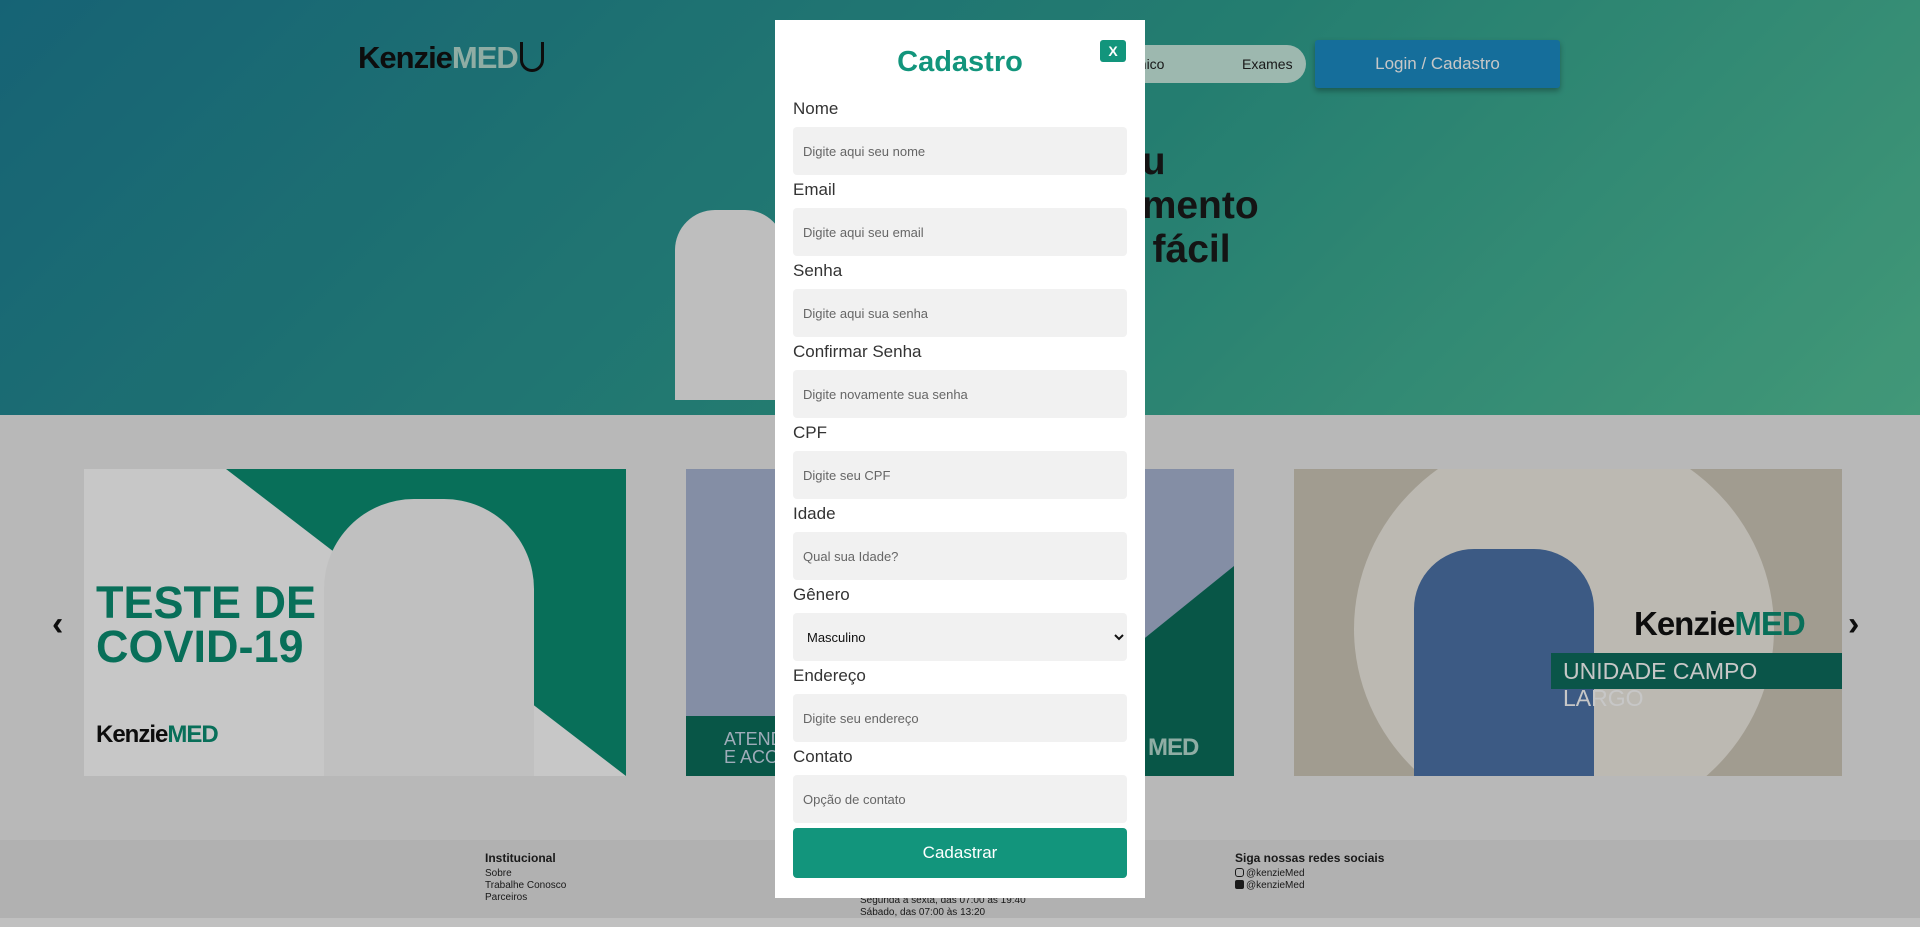  Describe the element at coordinates (960, 637) in the screenshot. I see `gender-select: Masculino` at that location.